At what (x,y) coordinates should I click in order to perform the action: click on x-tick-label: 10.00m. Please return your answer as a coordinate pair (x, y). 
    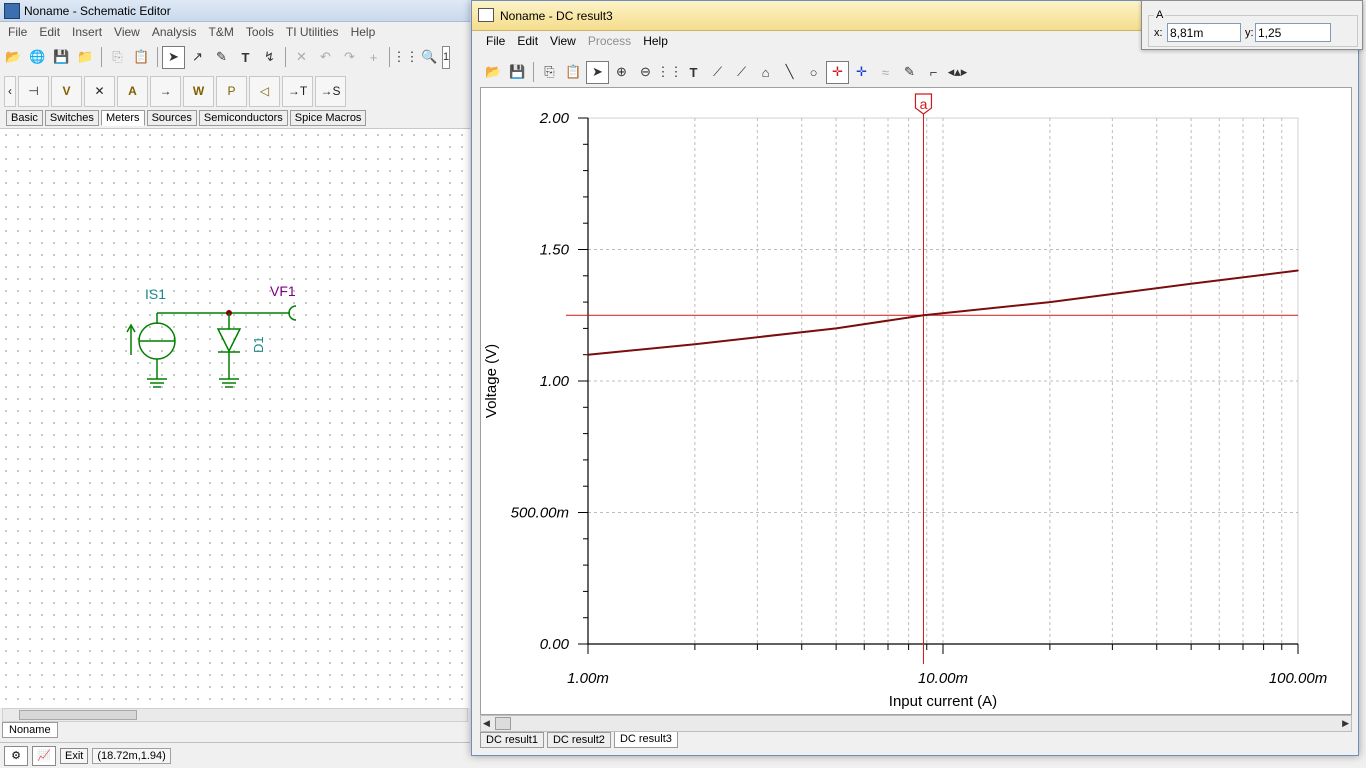
    Looking at the image, I should click on (943, 678).